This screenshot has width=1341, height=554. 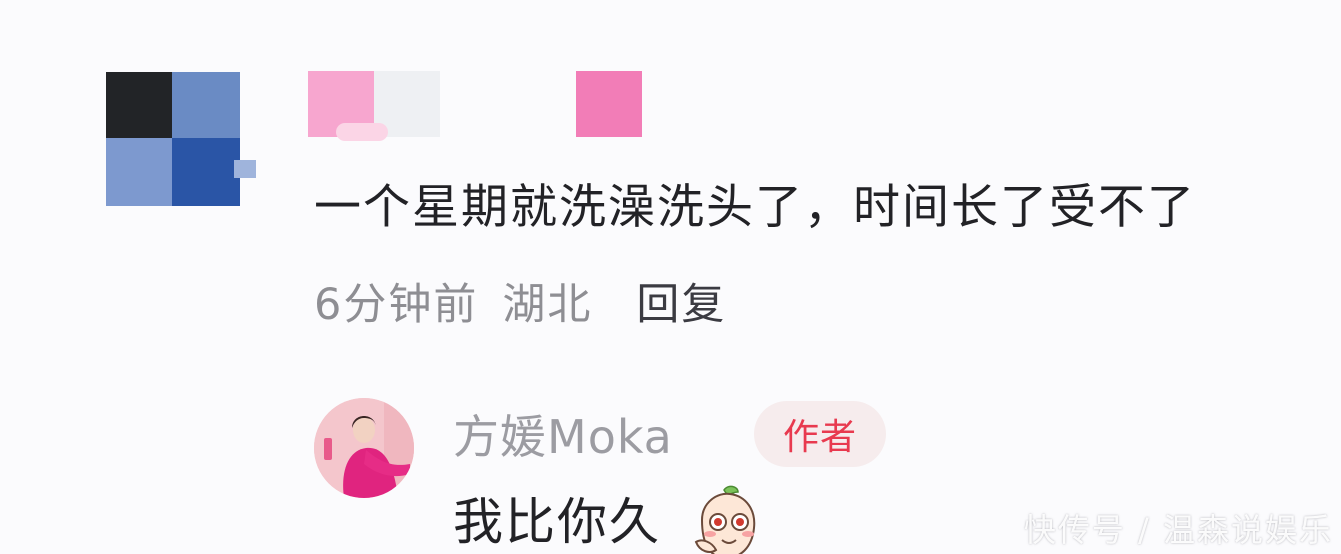 What do you see at coordinates (1178, 530) in the screenshot?
I see `watermark: 快传号 / 温森说娱乐` at bounding box center [1178, 530].